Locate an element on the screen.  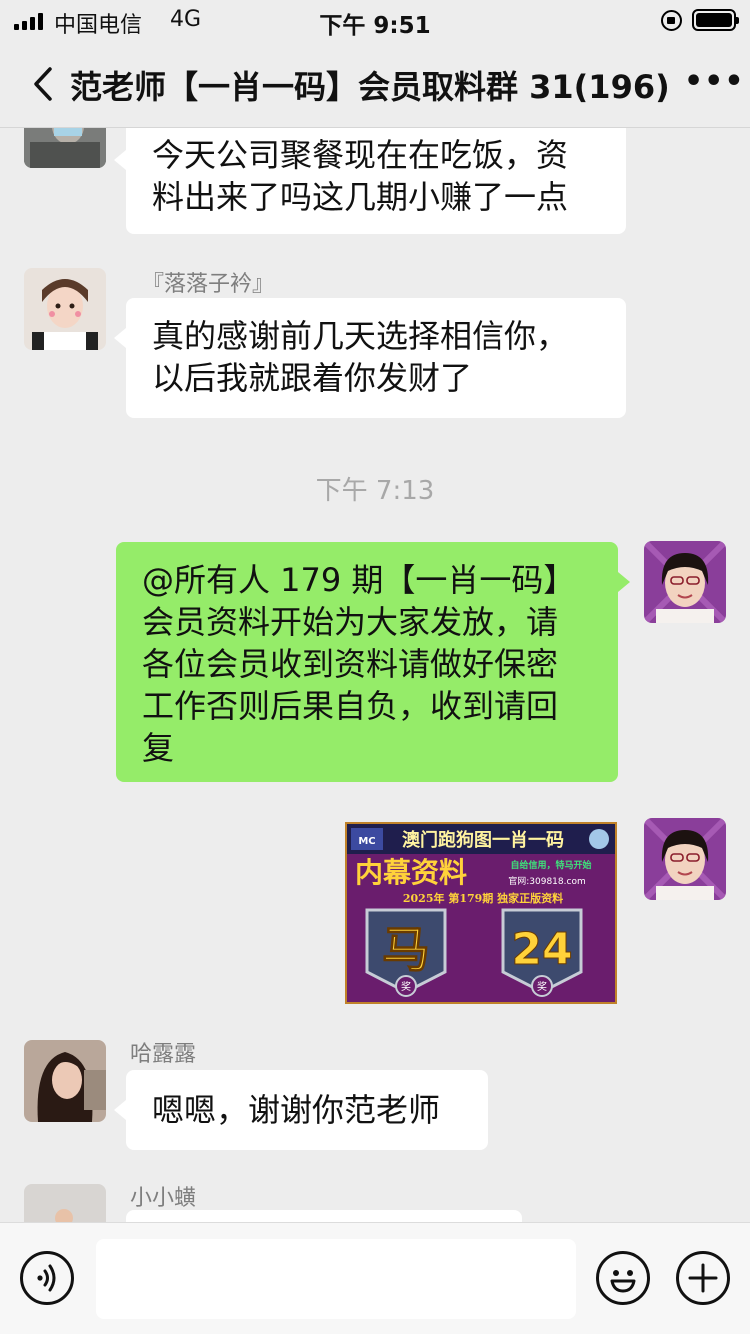
sender-name: 『落落子衿』 is located at coordinates (208, 284).